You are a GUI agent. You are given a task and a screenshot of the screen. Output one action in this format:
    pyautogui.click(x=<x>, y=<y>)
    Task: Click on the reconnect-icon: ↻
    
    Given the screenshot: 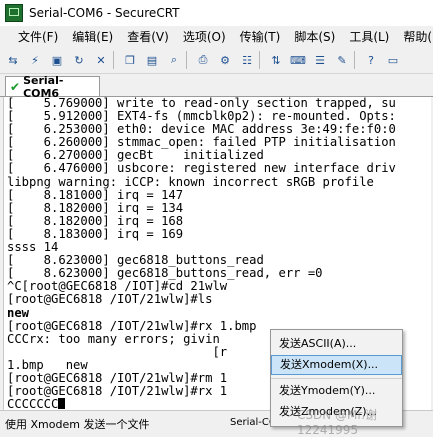 What is the action you would take?
    pyautogui.click(x=79, y=60)
    